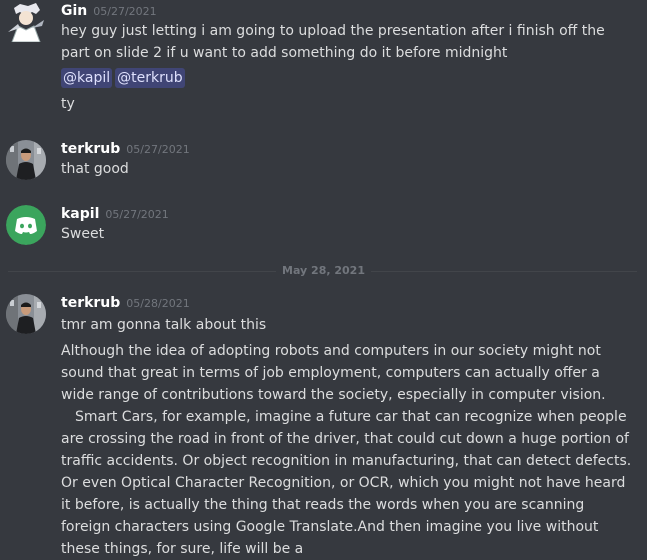 Image resolution: width=647 pixels, height=560 pixels. I want to click on mention-kapil: @kapil, so click(87, 78).